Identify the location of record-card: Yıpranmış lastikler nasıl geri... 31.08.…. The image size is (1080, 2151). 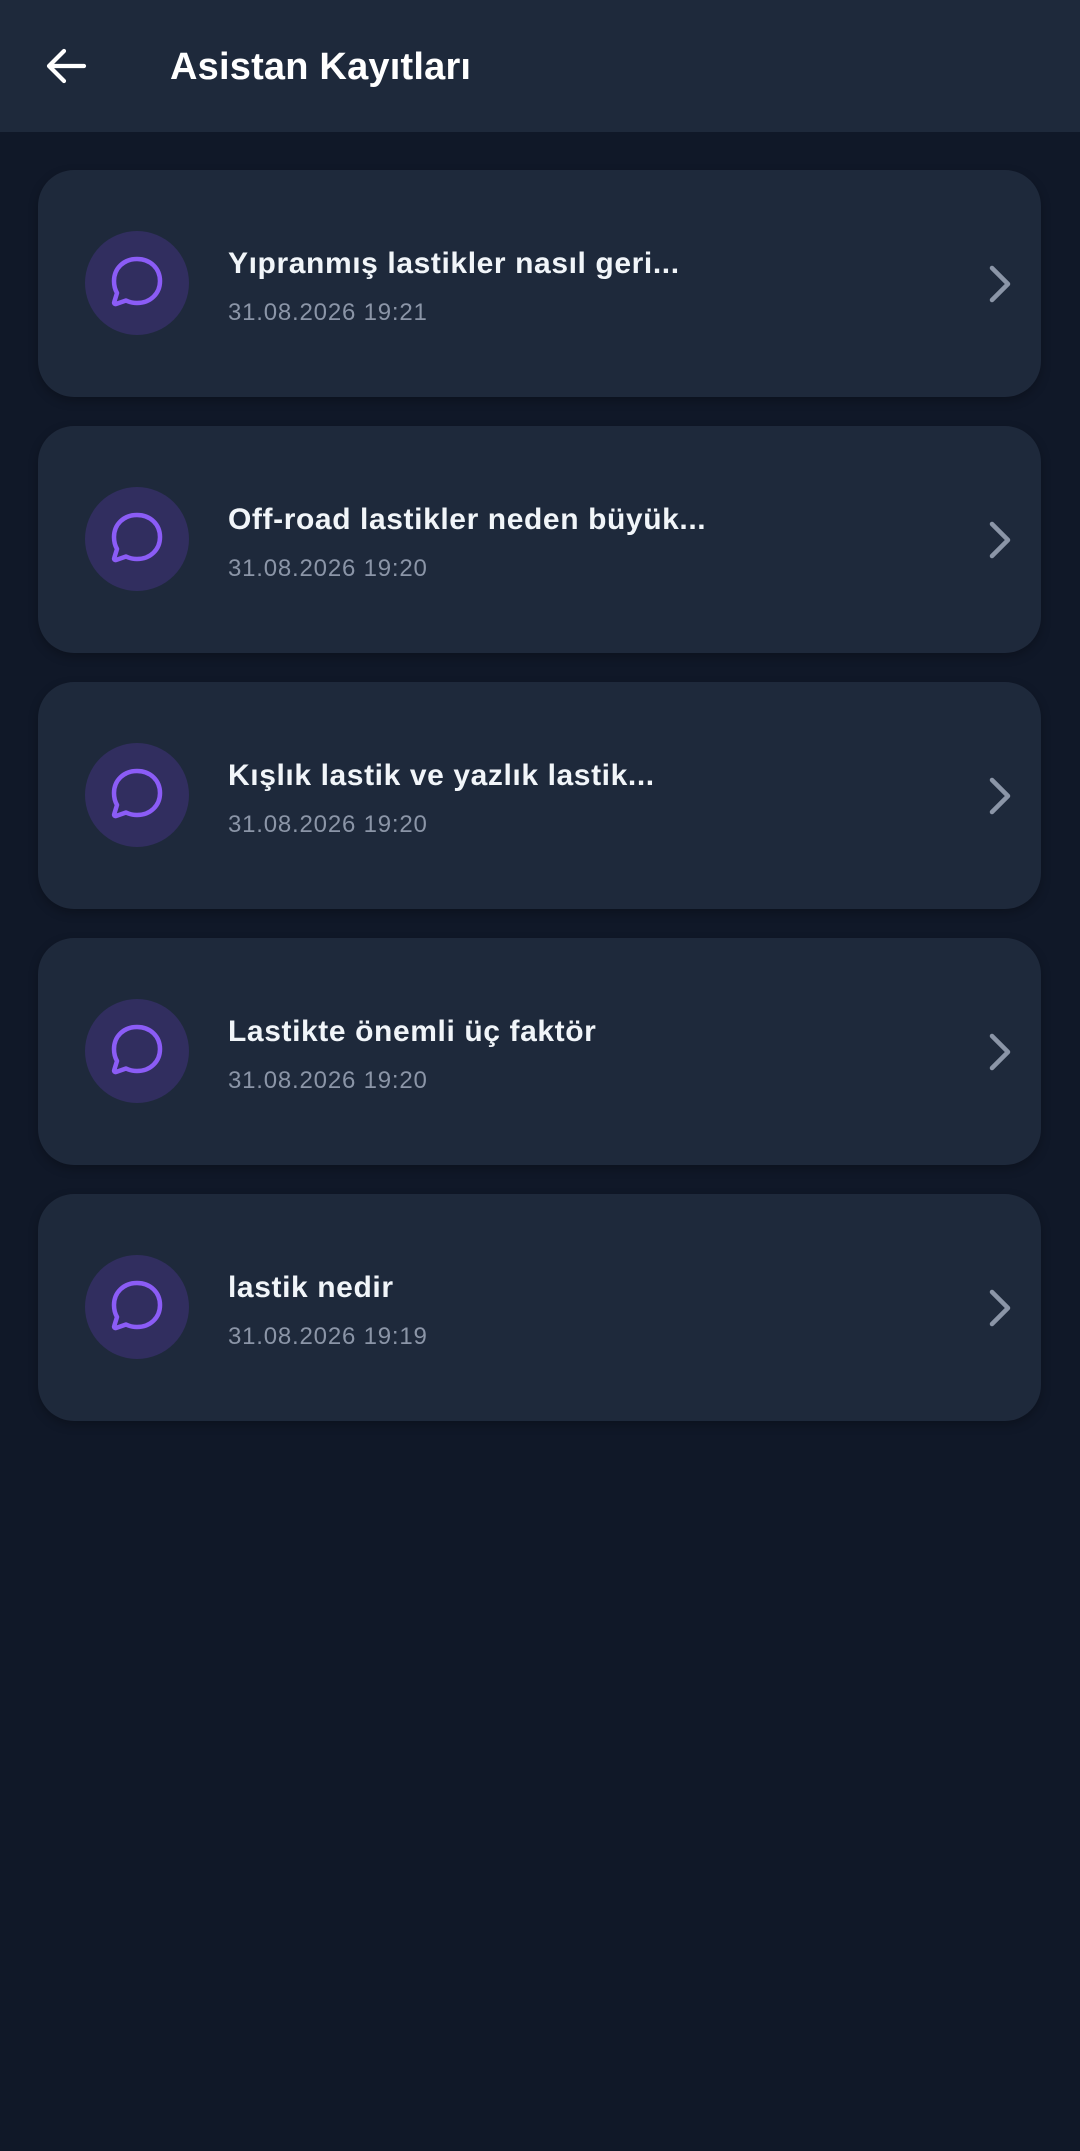
(539, 283).